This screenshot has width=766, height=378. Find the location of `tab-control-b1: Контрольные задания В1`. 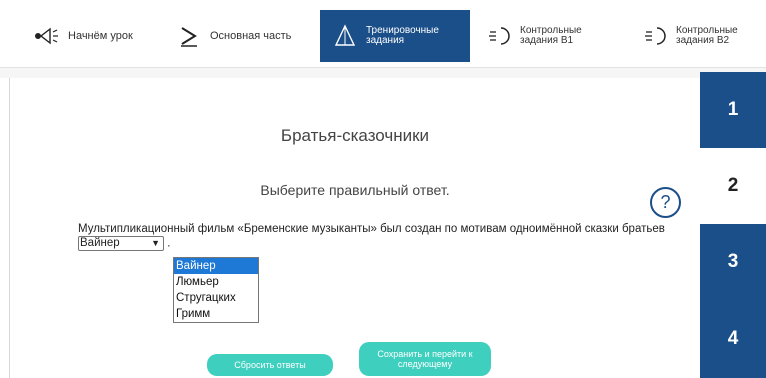

tab-control-b1: Контрольные задания В1 is located at coordinates (544, 36).